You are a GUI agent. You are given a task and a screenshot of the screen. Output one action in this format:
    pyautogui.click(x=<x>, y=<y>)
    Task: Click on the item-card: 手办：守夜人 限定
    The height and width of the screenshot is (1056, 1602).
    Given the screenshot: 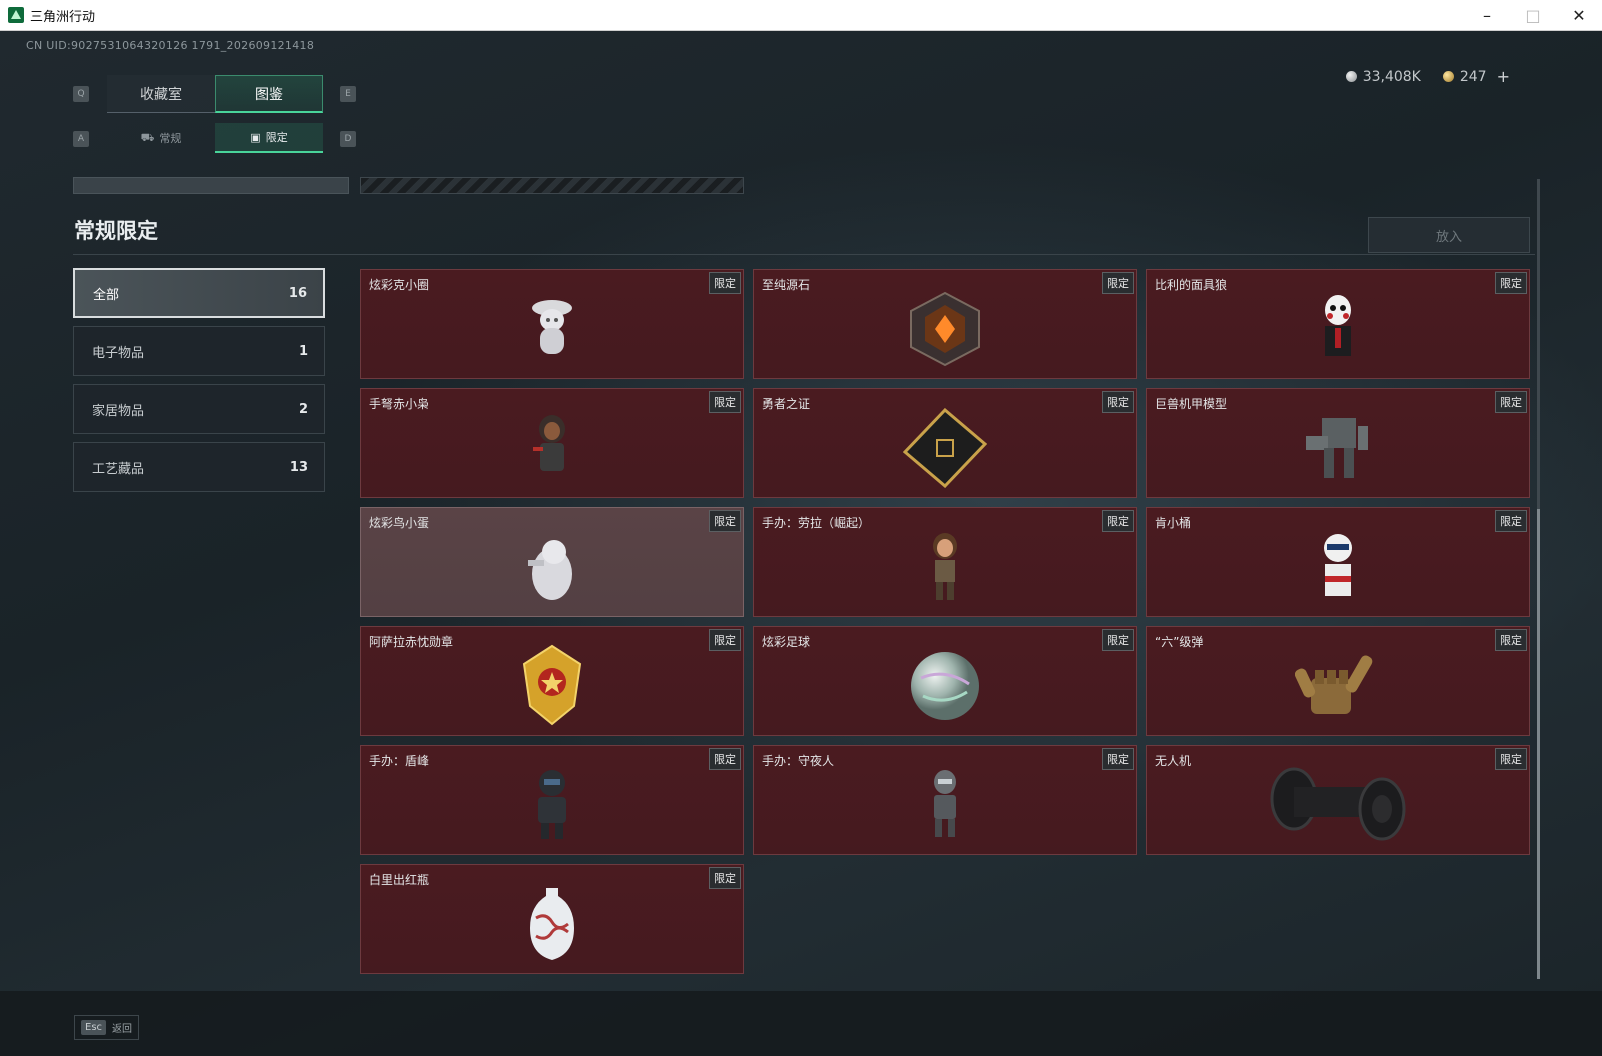 What is the action you would take?
    pyautogui.click(x=945, y=800)
    